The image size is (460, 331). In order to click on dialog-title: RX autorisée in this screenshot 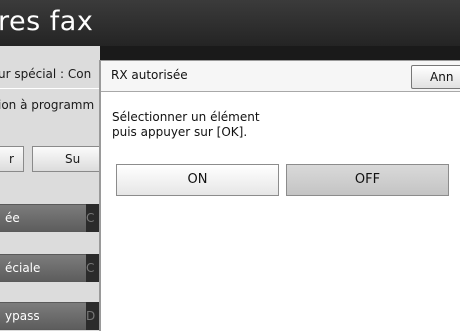, I will do `click(149, 75)`.